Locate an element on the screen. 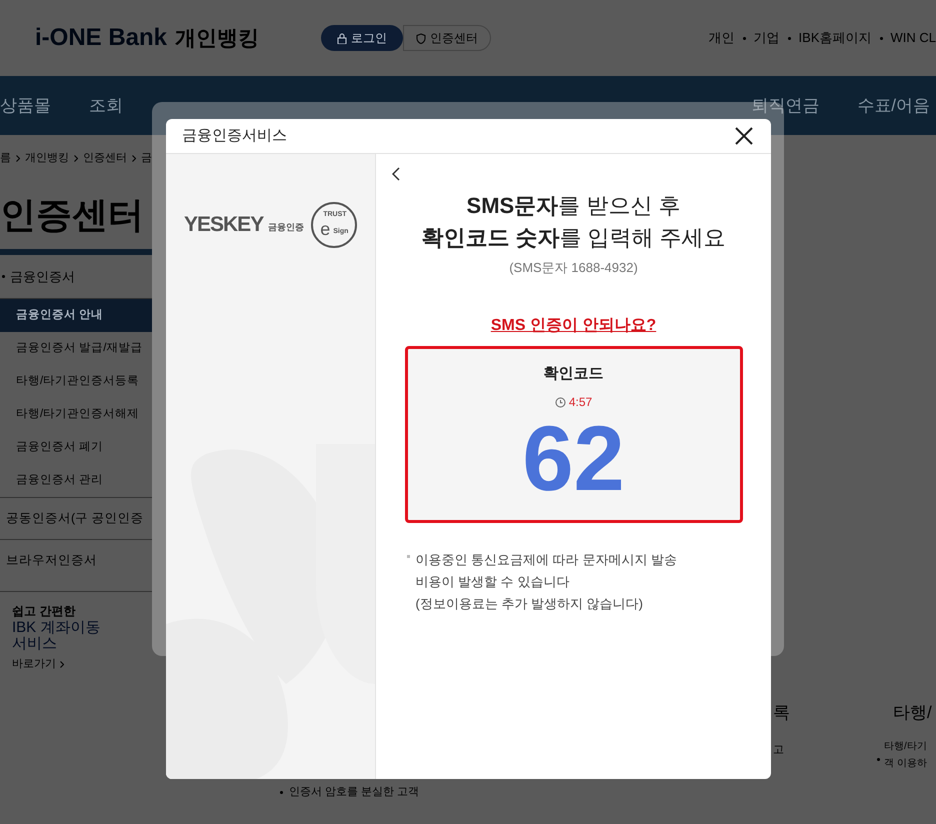 Image resolution: width=936 pixels, height=824 pixels. banner-title: IBK 계좌이동 서비스 is located at coordinates (56, 636).